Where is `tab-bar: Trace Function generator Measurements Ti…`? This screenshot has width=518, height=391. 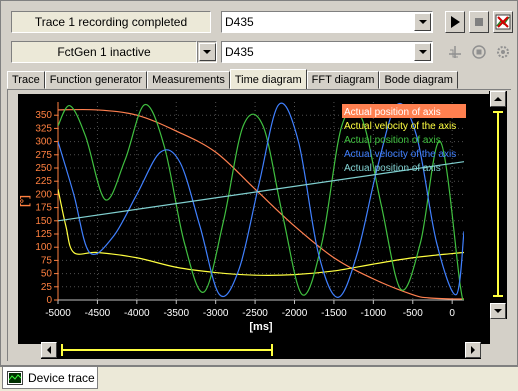 tab-bar: Trace Function generator Measurements Ti… is located at coordinates (232, 79).